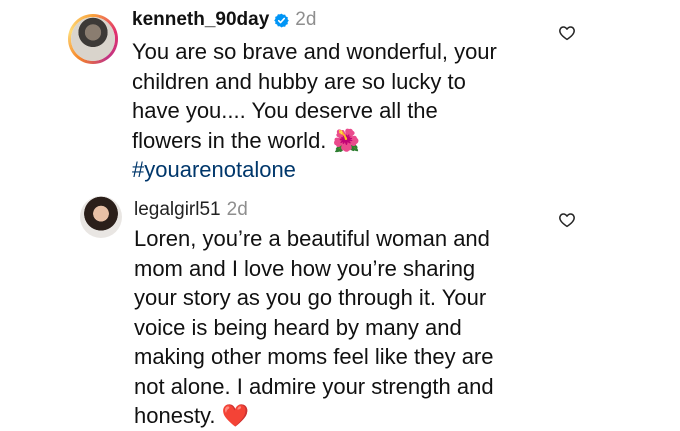 This screenshot has width=680, height=431. Describe the element at coordinates (347, 170) in the screenshot. I see `hashtag-link: #youarenotalone` at that location.